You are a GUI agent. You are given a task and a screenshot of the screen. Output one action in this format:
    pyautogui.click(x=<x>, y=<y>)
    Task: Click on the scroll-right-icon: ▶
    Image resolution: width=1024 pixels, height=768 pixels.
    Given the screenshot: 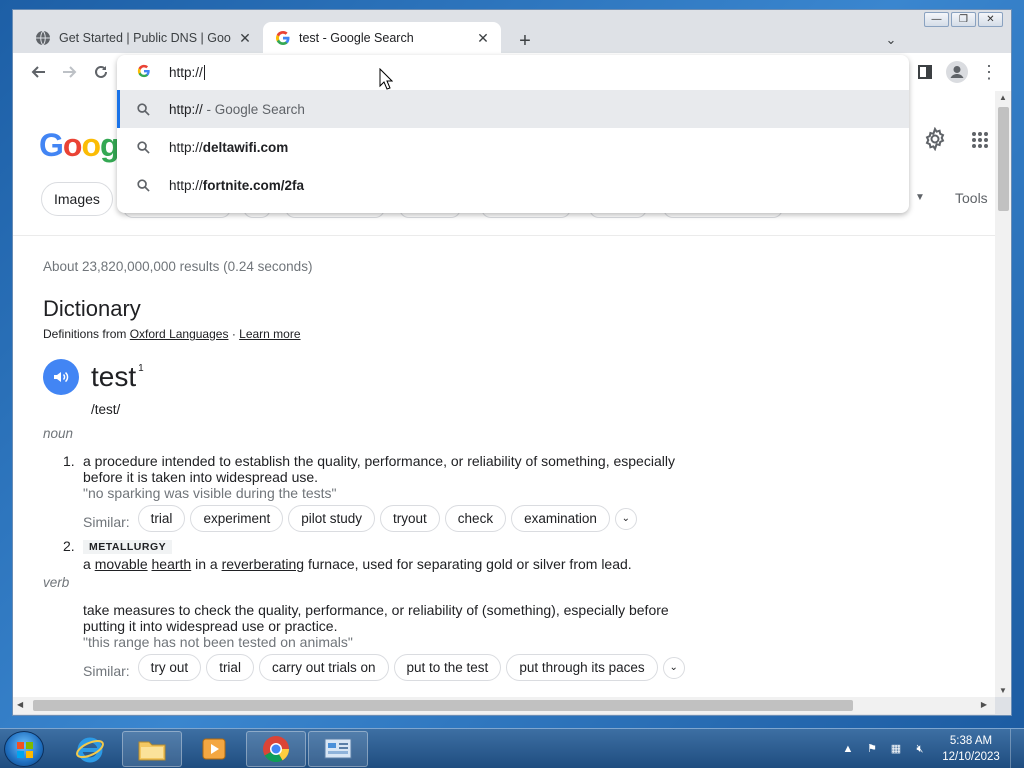 What is the action you would take?
    pyautogui.click(x=984, y=704)
    